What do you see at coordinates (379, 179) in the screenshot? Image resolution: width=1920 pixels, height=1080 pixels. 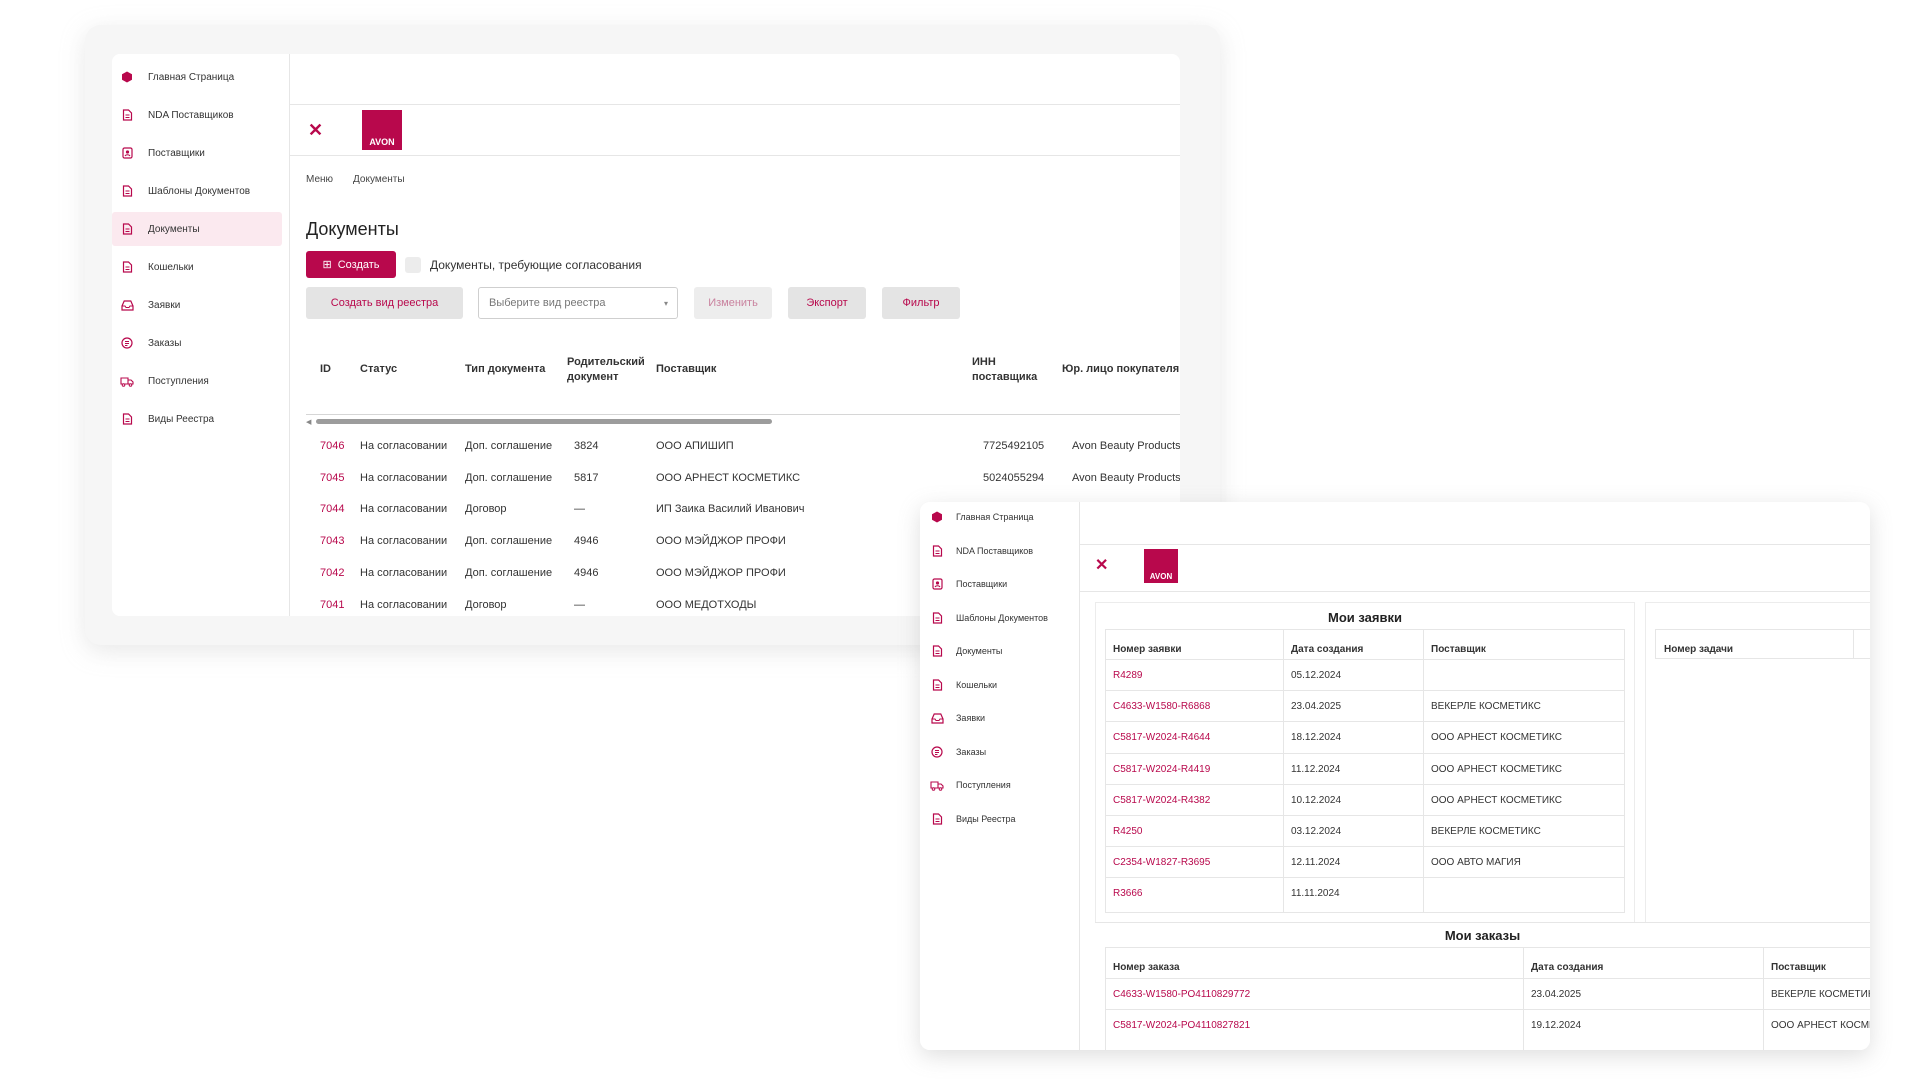 I see `breadcrumb-documents: Документы` at bounding box center [379, 179].